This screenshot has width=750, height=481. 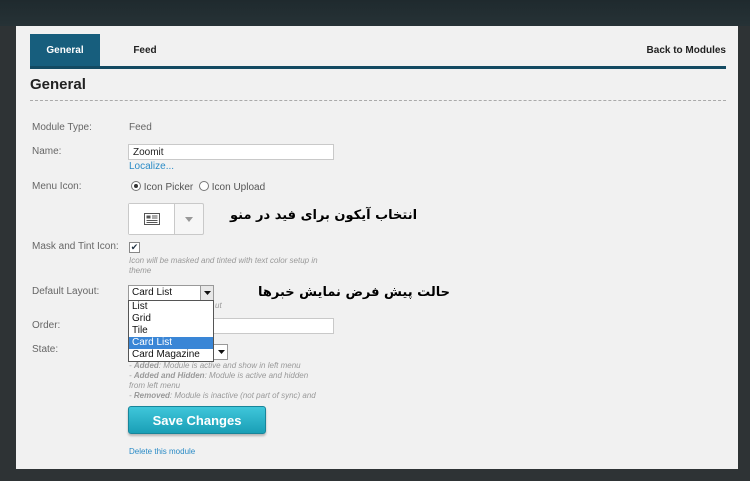 What do you see at coordinates (58, 84) in the screenshot?
I see `page-title: General` at bounding box center [58, 84].